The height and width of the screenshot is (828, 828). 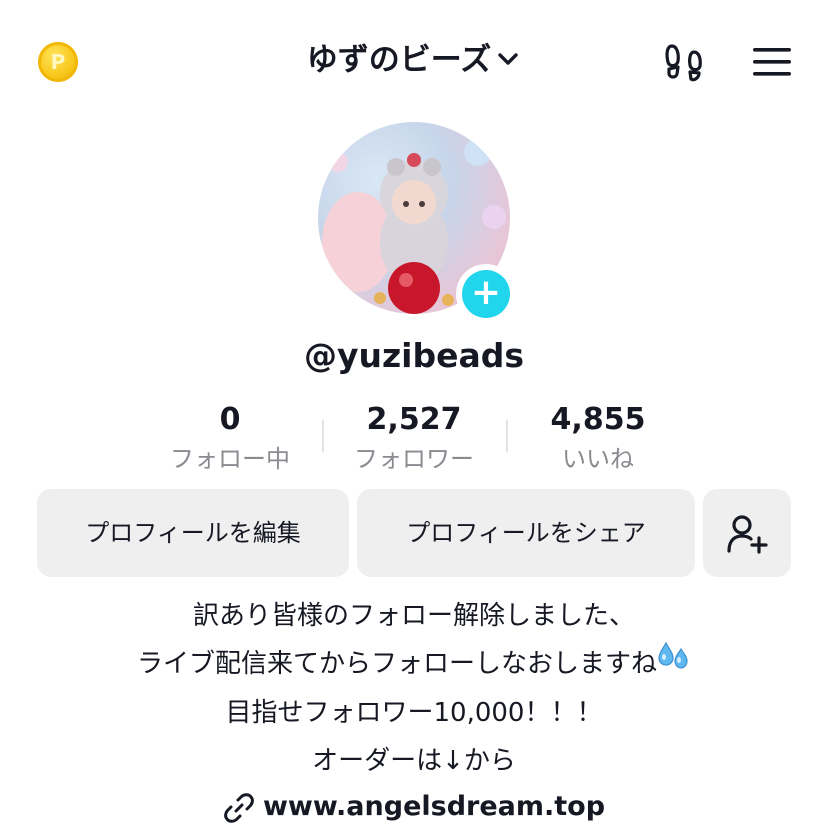 What do you see at coordinates (598, 438) in the screenshot?
I see `stat-likes: 4,855 いいね` at bounding box center [598, 438].